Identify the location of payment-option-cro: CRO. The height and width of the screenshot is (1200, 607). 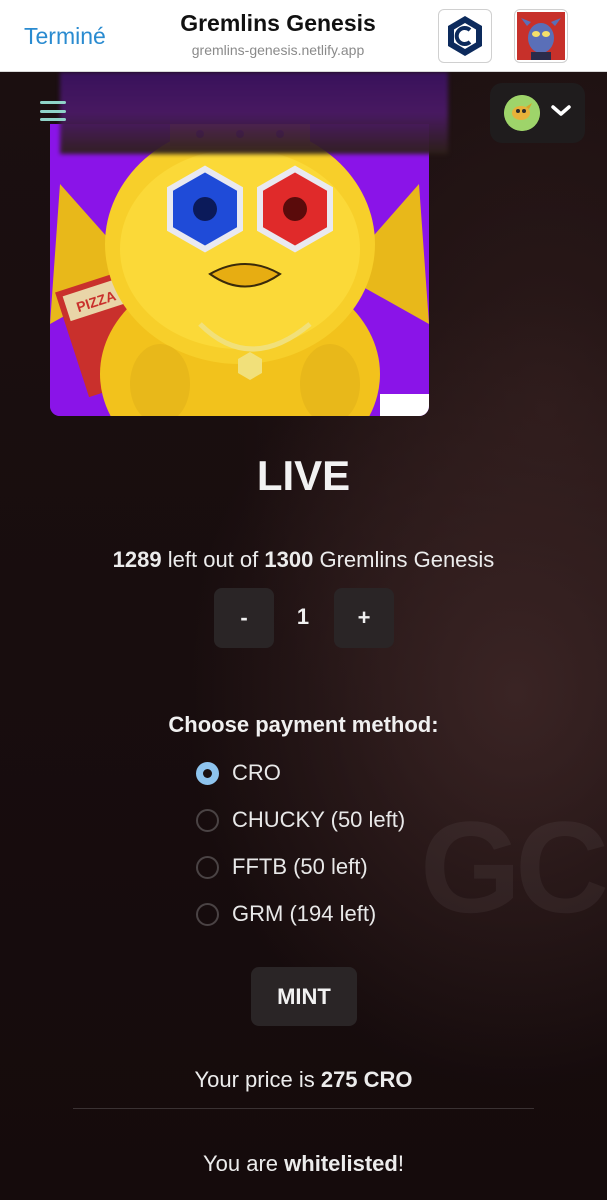
(238, 773).